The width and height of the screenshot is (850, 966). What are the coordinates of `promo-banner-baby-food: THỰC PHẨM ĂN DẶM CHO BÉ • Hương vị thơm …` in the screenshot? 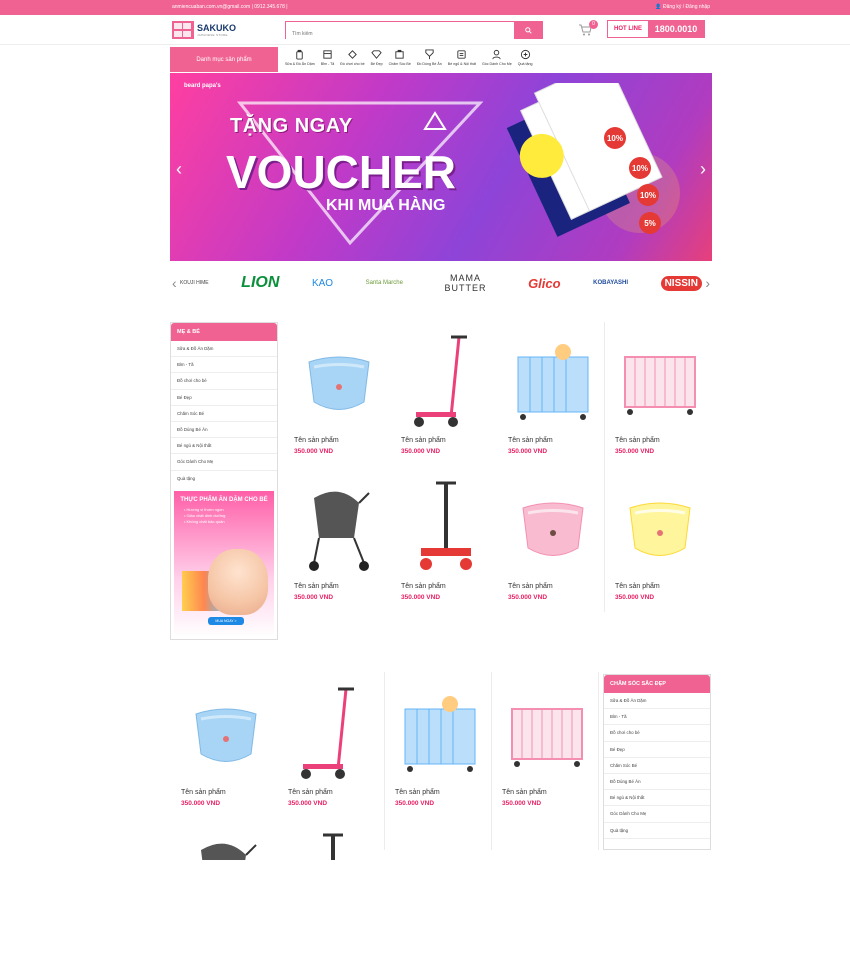 It's located at (224, 563).